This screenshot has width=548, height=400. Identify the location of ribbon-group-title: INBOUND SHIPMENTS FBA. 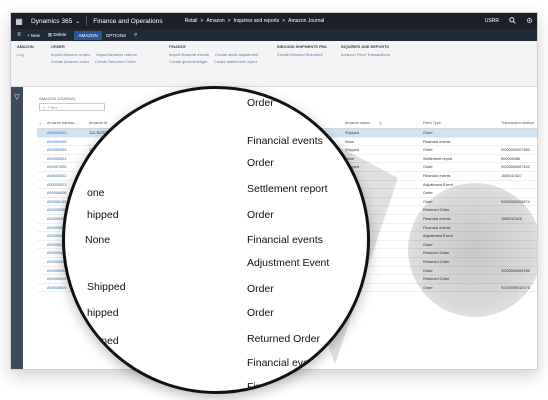
(302, 47).